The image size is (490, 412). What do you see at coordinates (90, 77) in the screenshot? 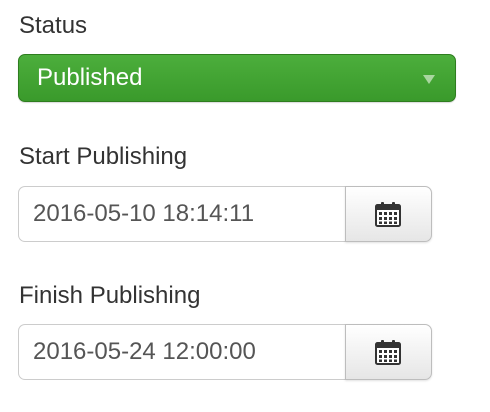
I see `status-selected-value: Published` at bounding box center [90, 77].